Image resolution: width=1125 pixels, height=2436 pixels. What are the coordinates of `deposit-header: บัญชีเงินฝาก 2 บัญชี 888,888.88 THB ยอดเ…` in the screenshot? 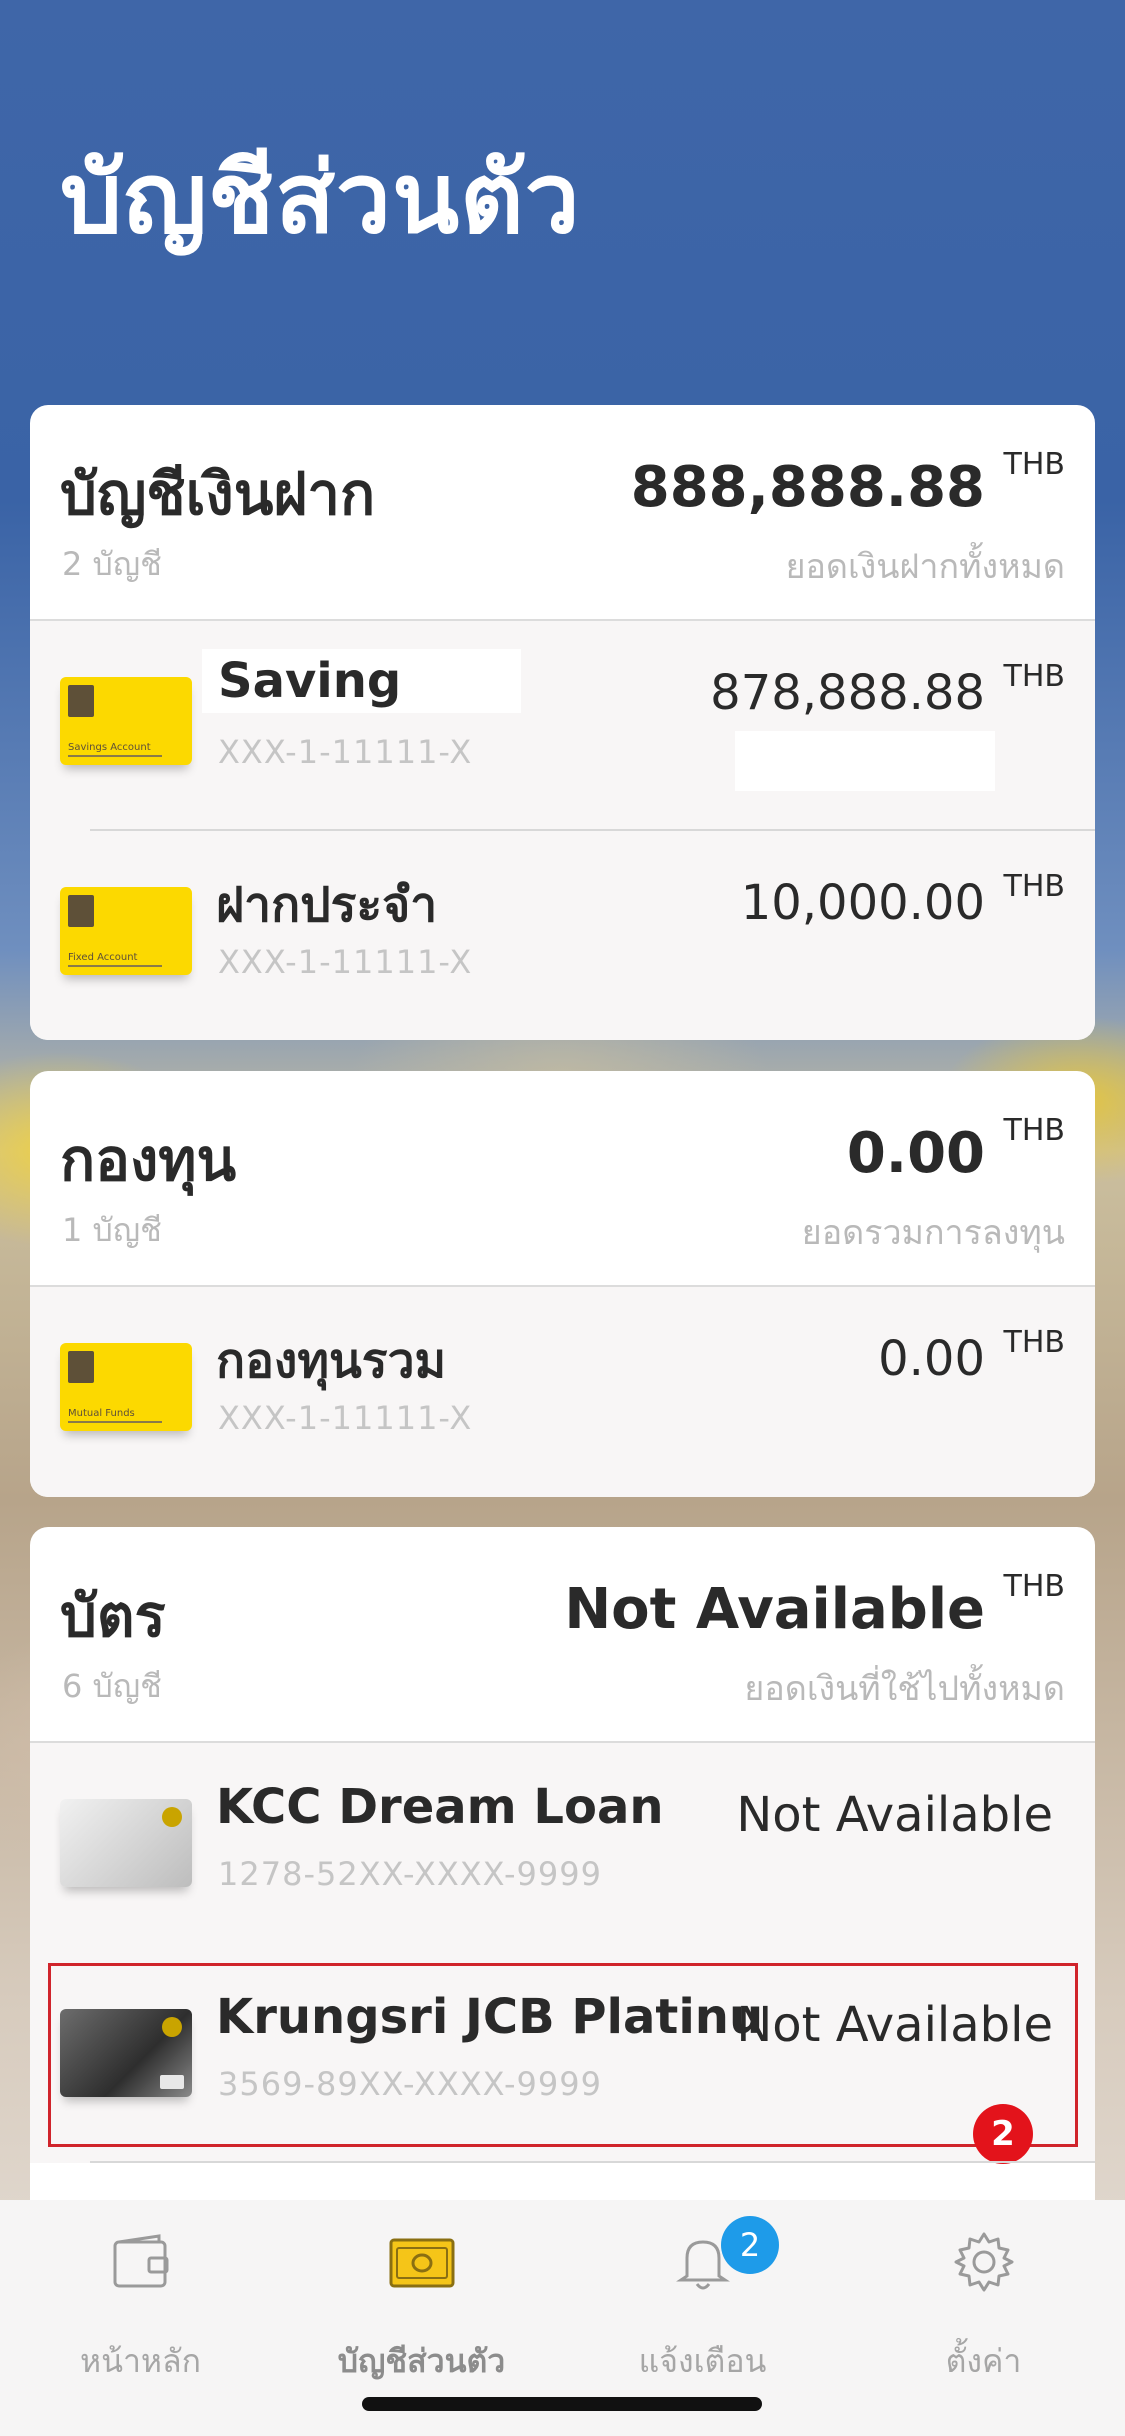 It's located at (562, 513).